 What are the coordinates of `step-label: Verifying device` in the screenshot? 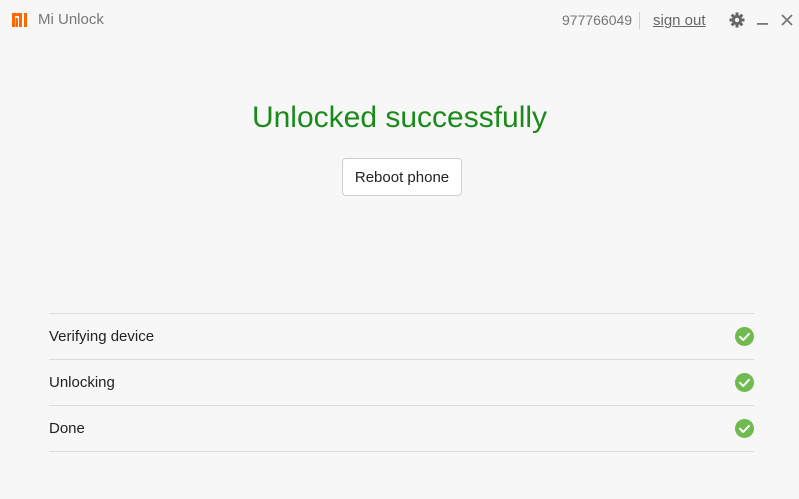 It's located at (102, 336).